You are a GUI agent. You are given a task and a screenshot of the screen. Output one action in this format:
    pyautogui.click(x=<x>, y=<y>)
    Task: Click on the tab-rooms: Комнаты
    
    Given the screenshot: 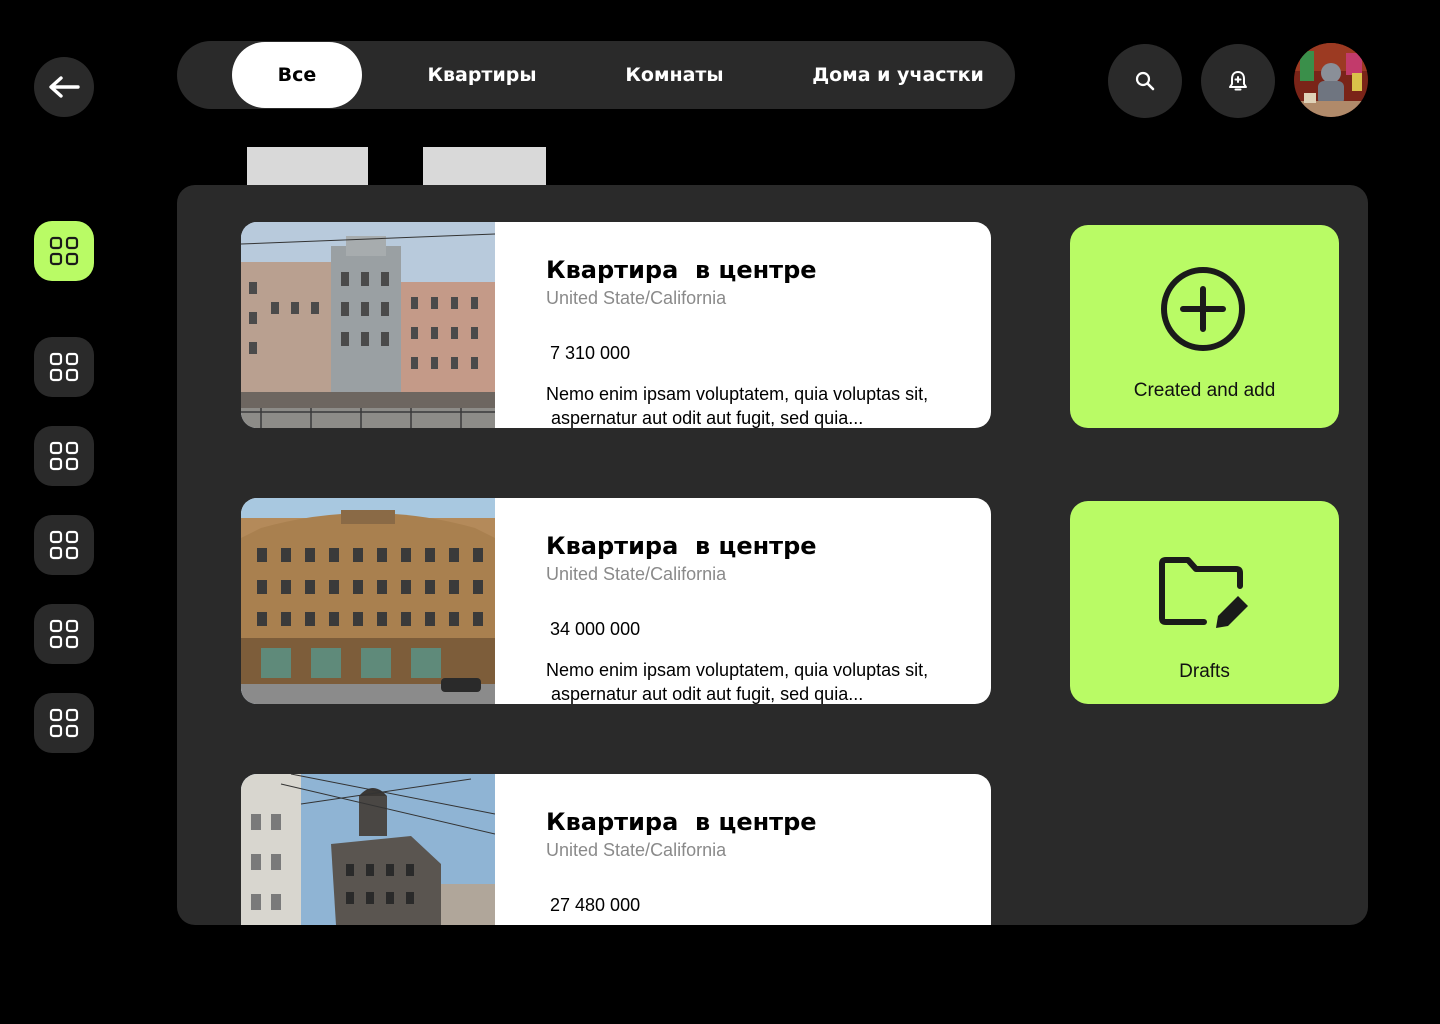 What is the action you would take?
    pyautogui.click(x=674, y=75)
    